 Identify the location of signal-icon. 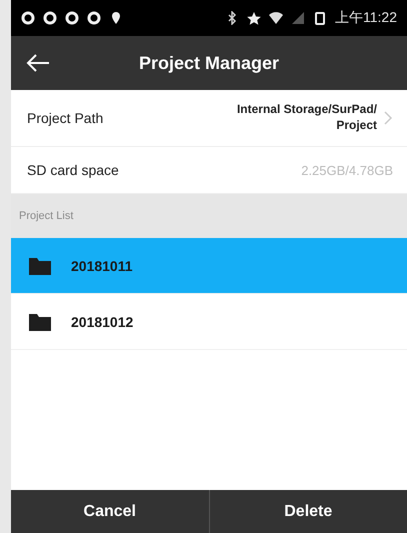
(298, 18).